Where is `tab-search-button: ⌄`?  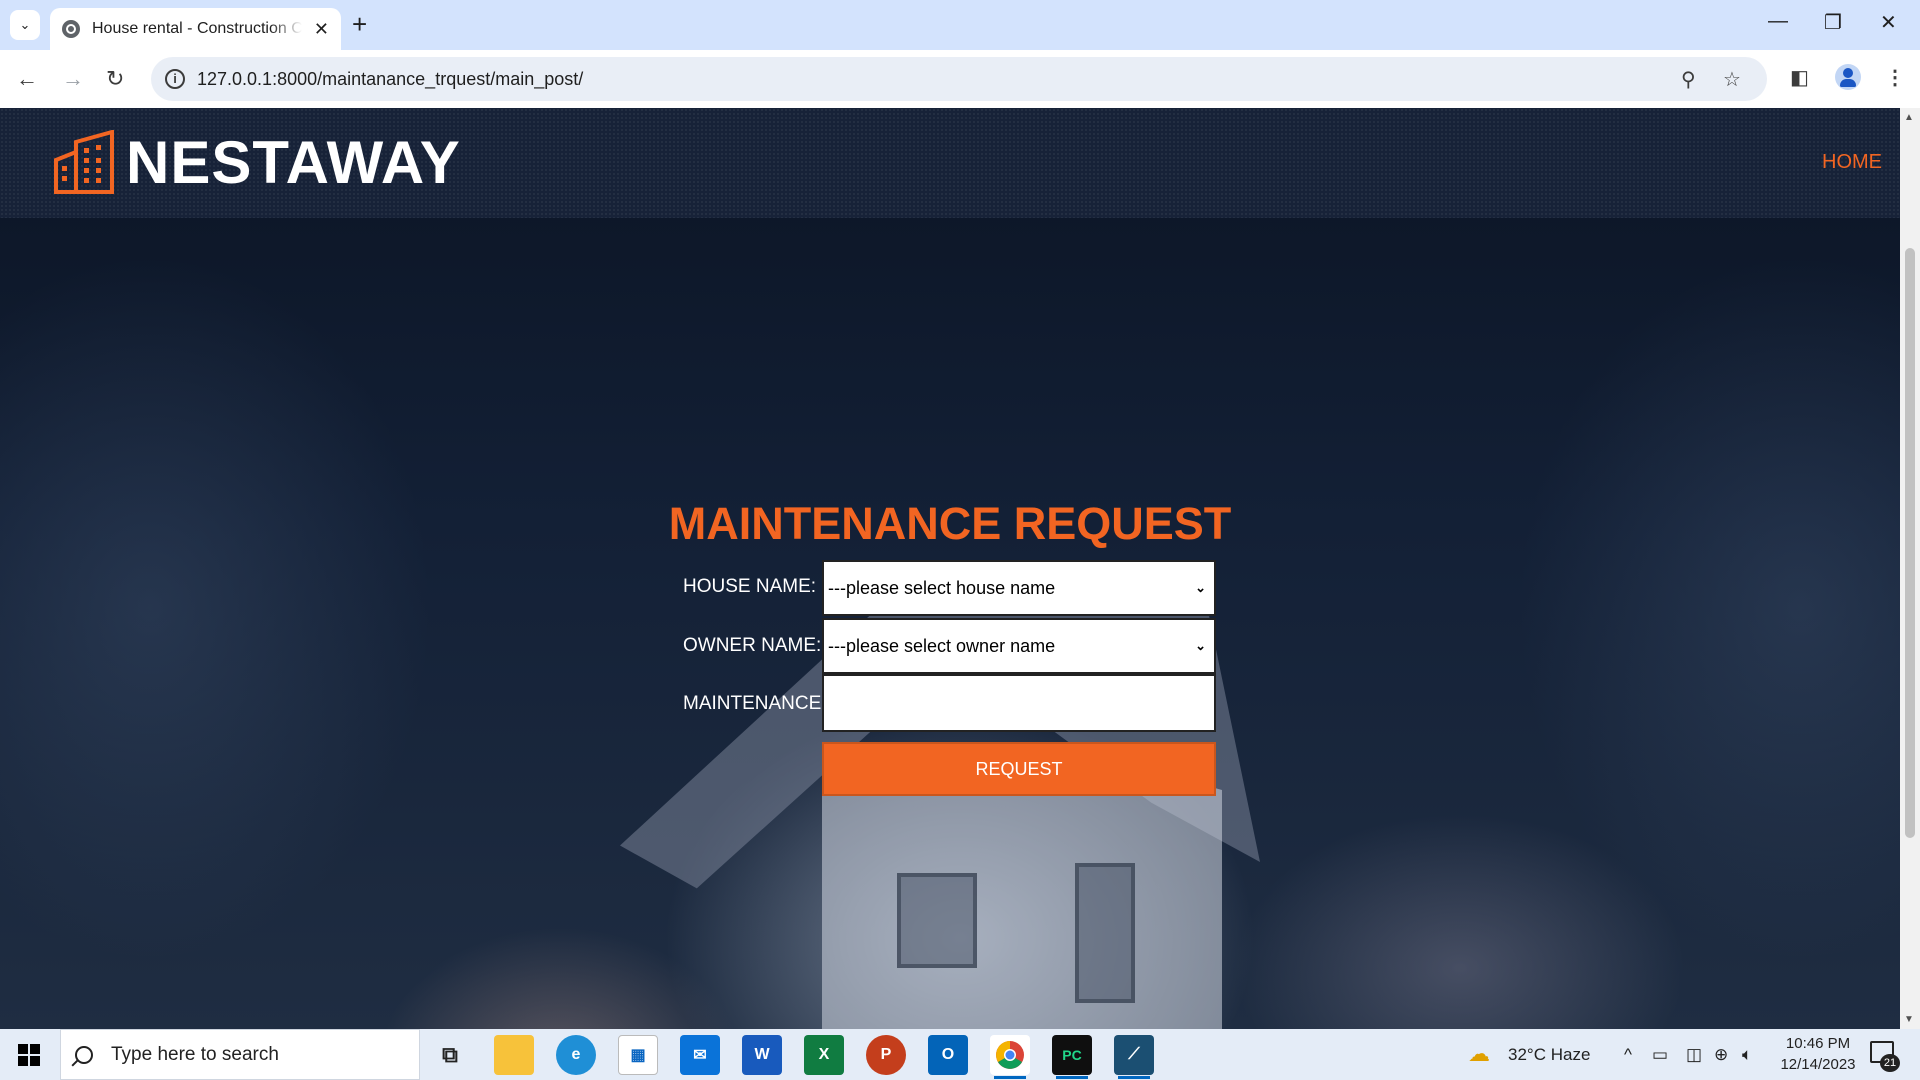 tab-search-button: ⌄ is located at coordinates (25, 25).